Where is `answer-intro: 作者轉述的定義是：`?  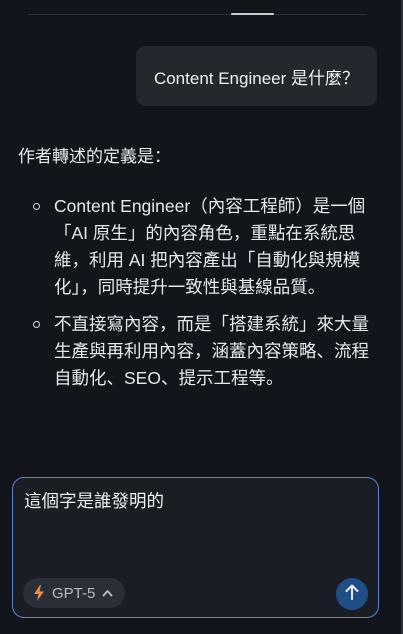
answer-intro: 作者轉述的定義是： is located at coordinates (94, 156).